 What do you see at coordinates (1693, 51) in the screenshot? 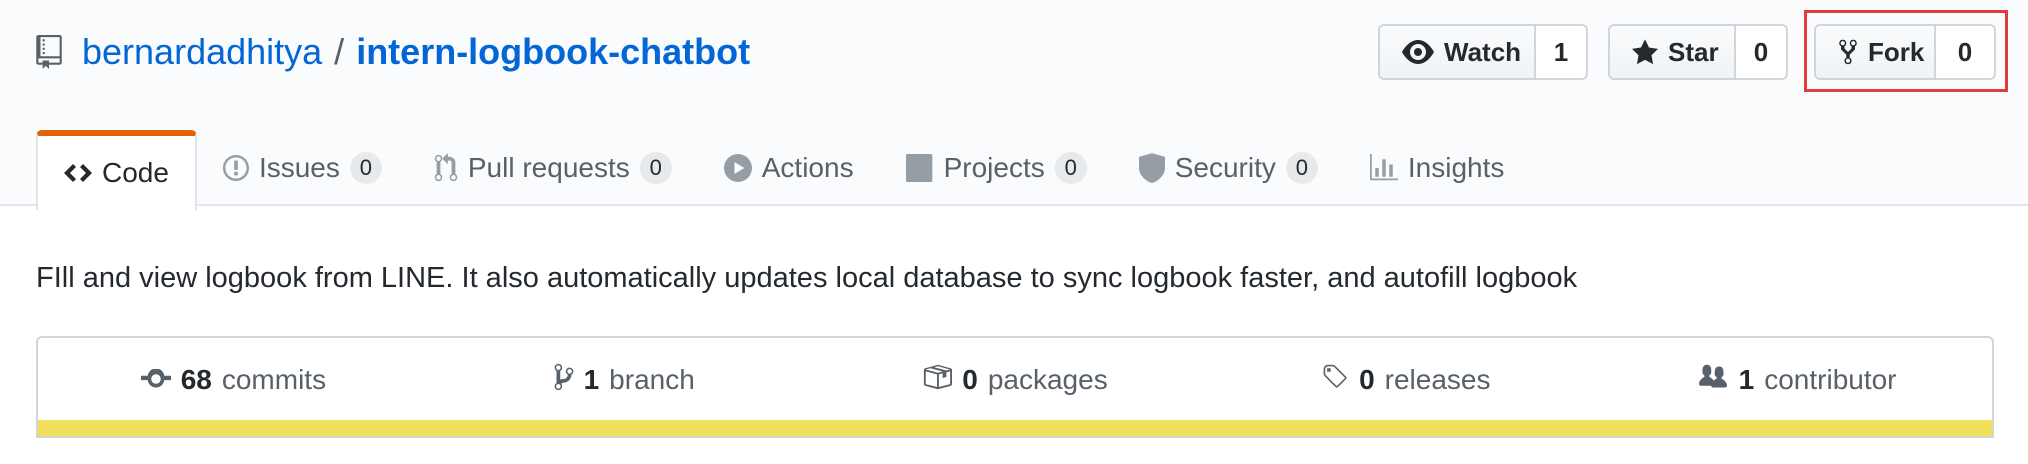
I see `star-label: Star` at bounding box center [1693, 51].